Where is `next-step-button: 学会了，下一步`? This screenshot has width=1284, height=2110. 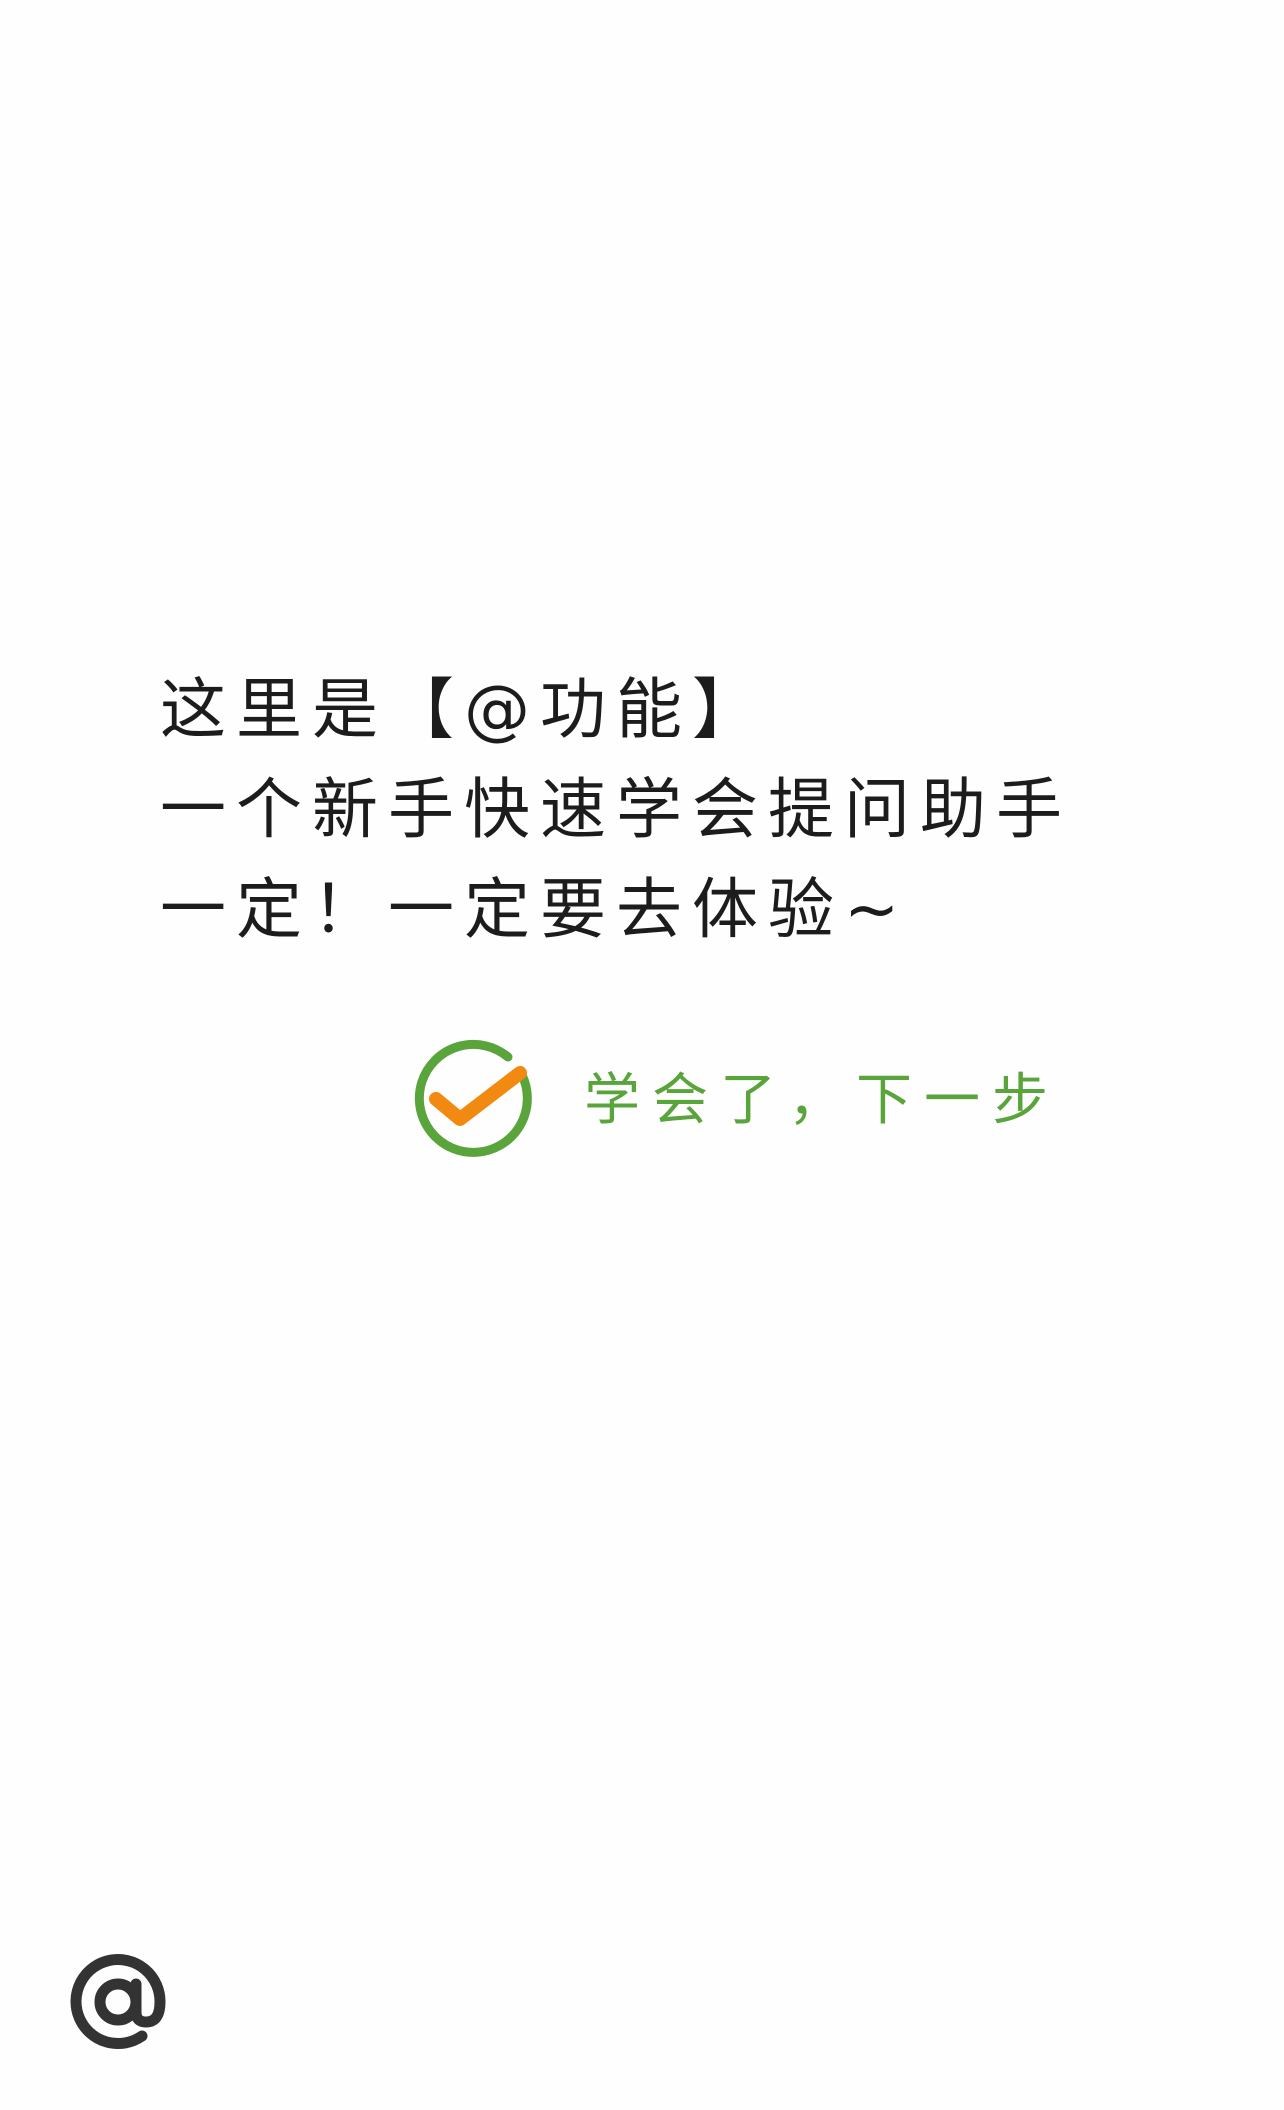
next-step-button: 学会了，下一步 is located at coordinates (728, 1095).